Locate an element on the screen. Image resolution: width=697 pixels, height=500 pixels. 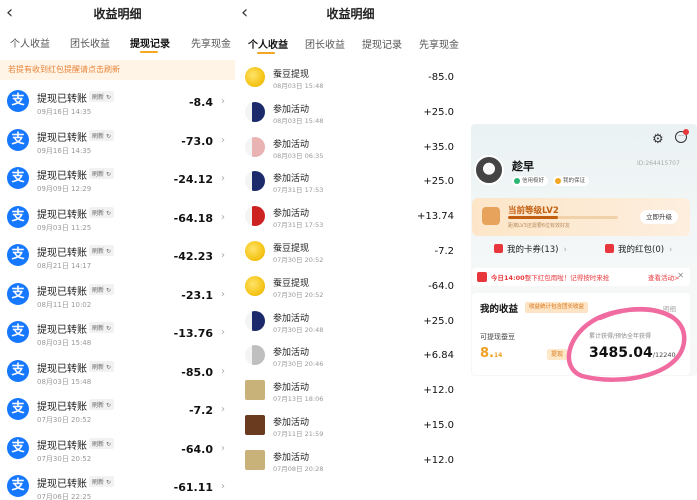
earnings-row: 参加活动 07月31日 17:53 +25.0 is located at coordinates (350, 184).